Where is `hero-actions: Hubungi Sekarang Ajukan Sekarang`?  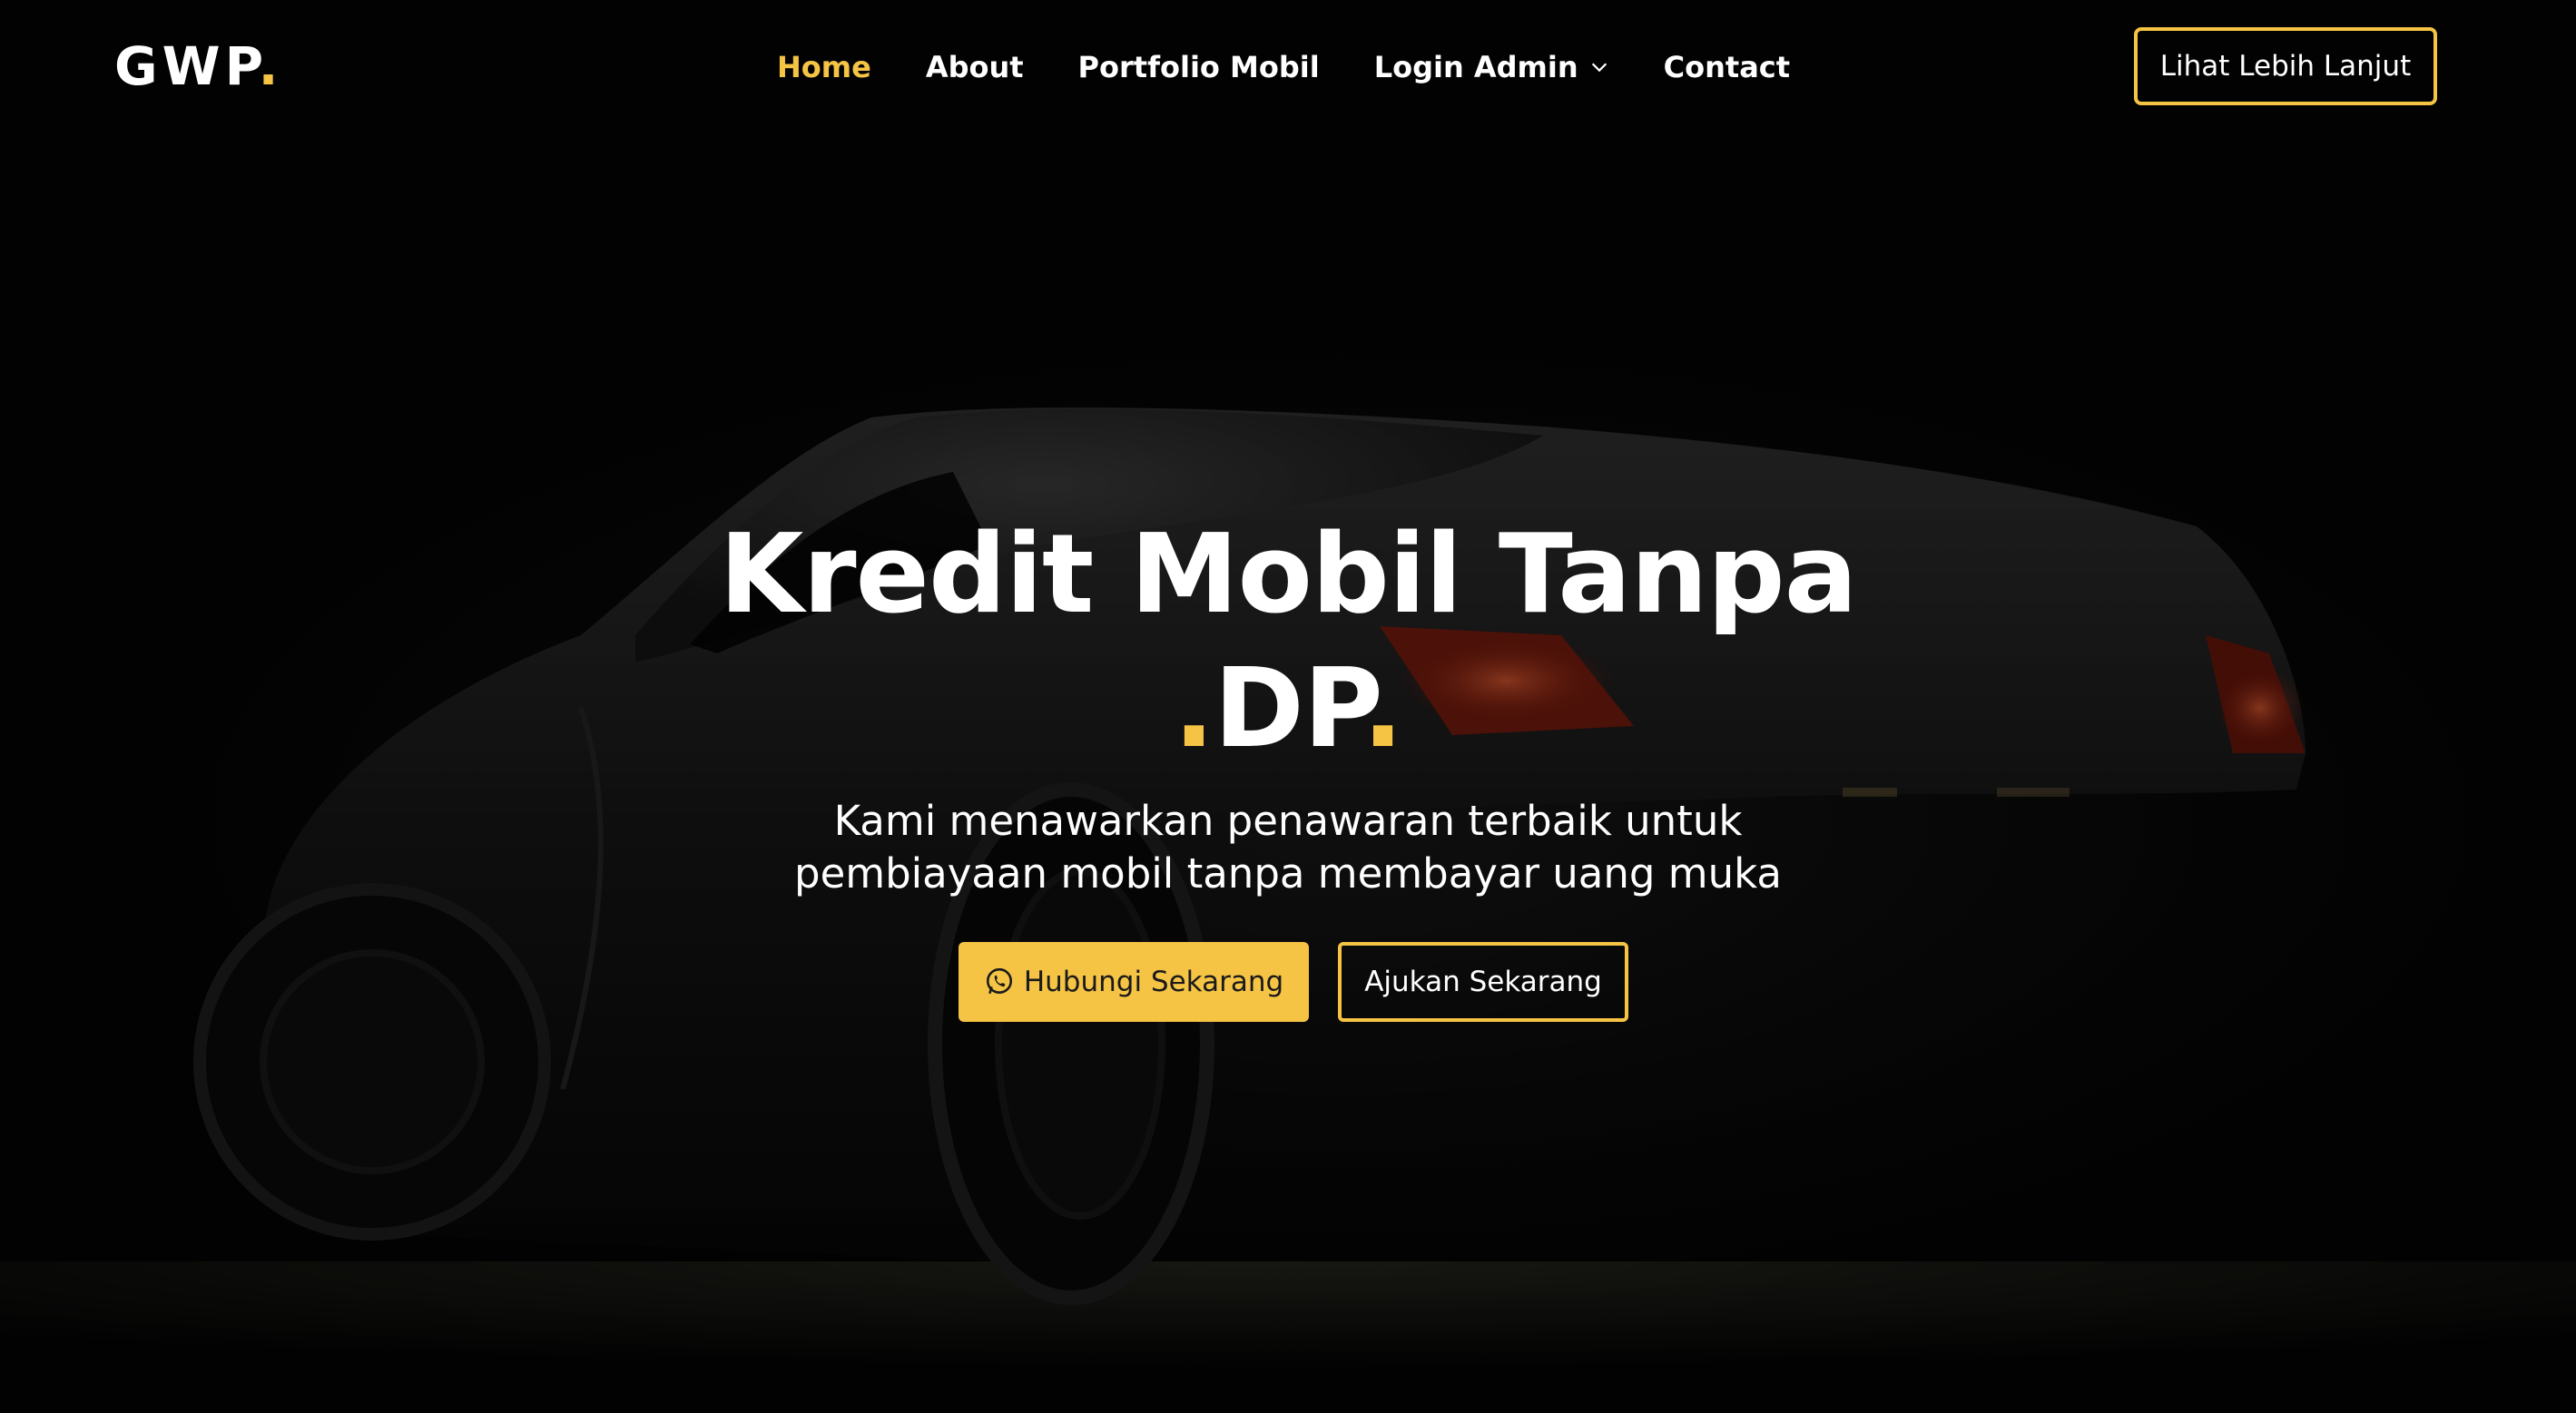 hero-actions: Hubungi Sekarang Ajukan Sekarang is located at coordinates (1288, 982).